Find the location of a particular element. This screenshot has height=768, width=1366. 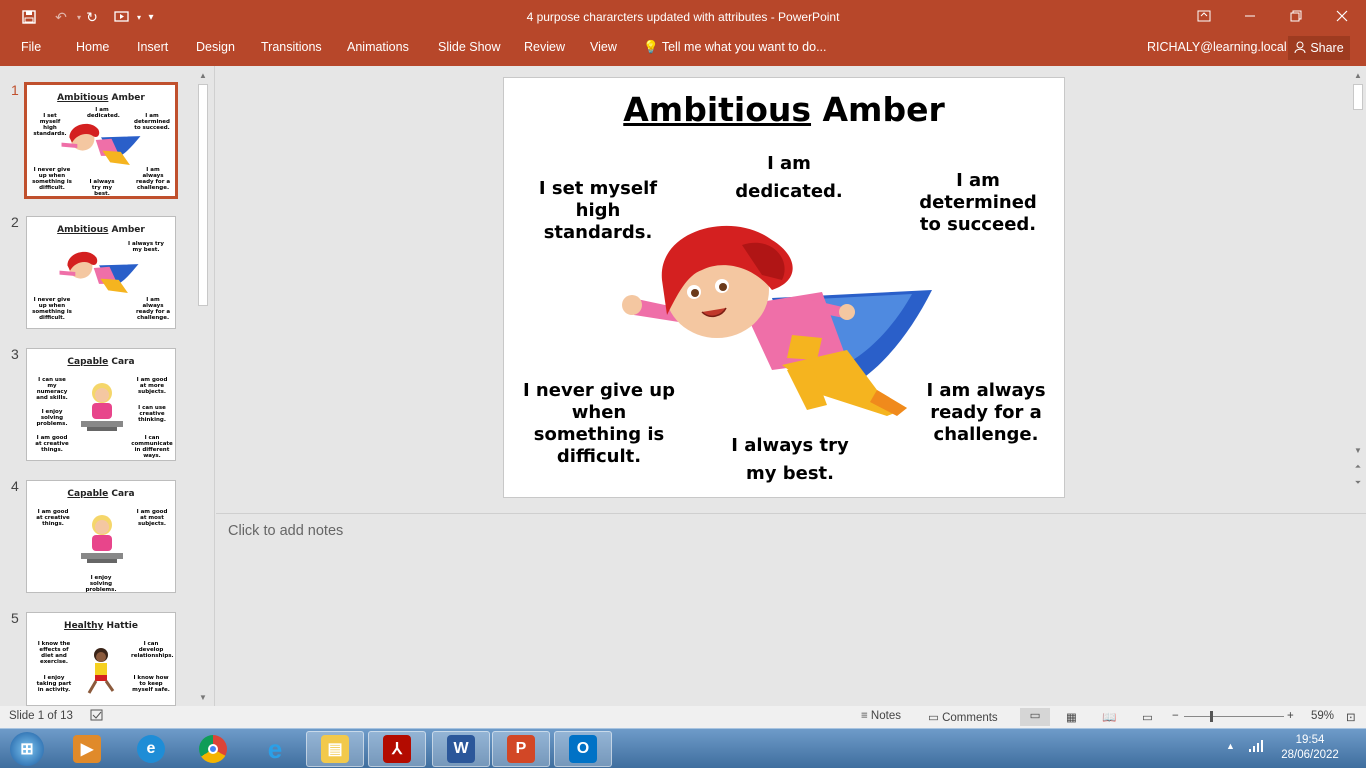

media-player-icon: ▶ is located at coordinates (87, 749).